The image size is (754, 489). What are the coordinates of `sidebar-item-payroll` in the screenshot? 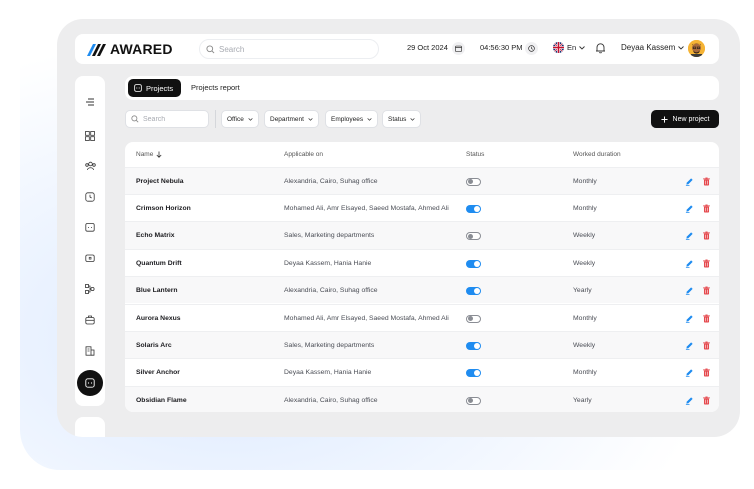 It's located at (90, 258).